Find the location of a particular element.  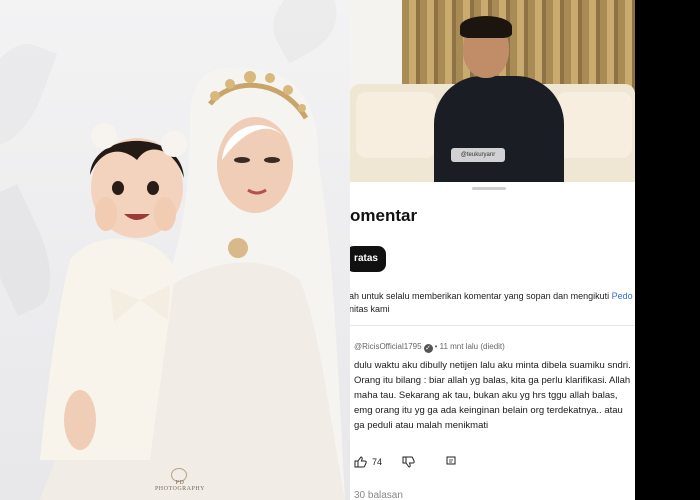

video-person-hair is located at coordinates (486, 27).